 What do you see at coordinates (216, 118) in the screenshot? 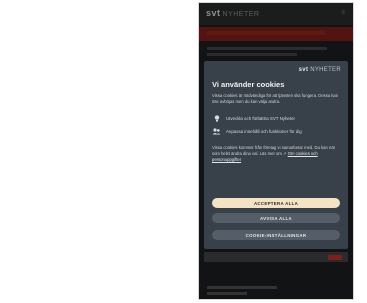
I see `lightbulb-icon` at bounding box center [216, 118].